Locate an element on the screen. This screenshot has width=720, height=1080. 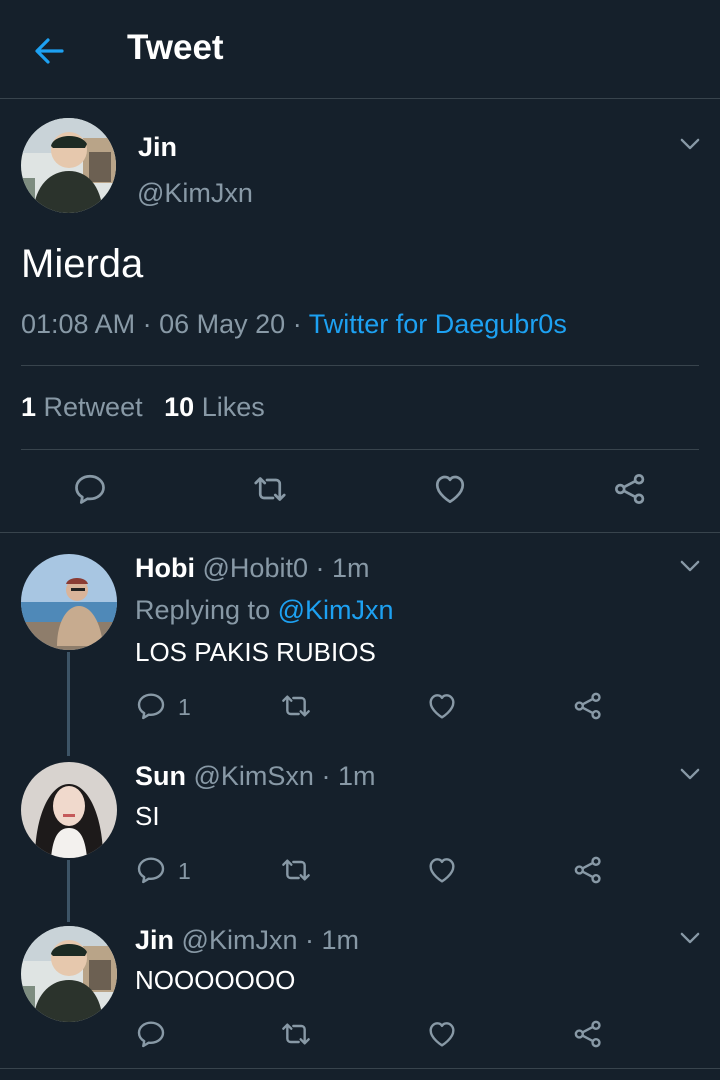
reply-header: Hobi @Hobit0 · 1m is located at coordinates (252, 568).